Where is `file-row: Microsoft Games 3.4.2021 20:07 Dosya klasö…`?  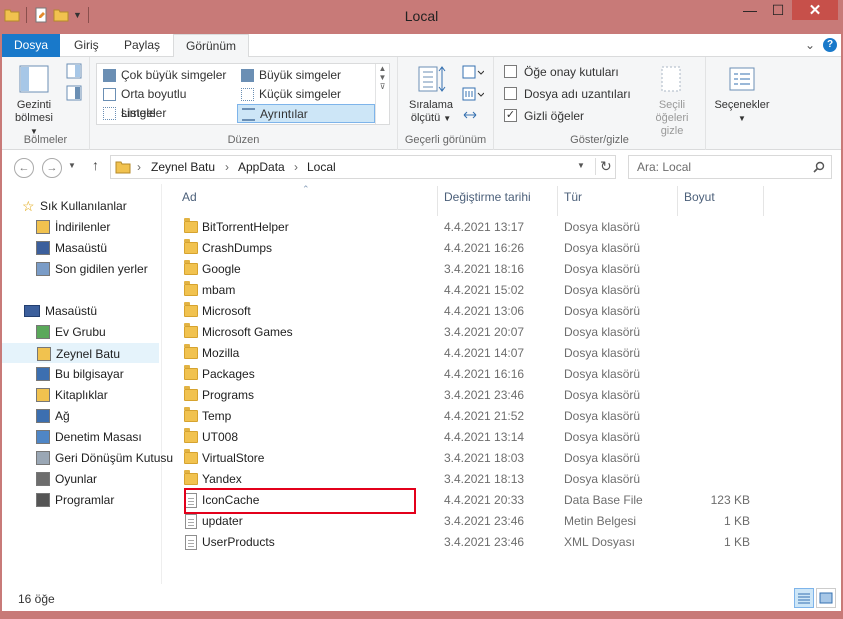 file-row: Microsoft Games 3.4.2021 20:07 Dosya klasö… is located at coordinates (484, 332).